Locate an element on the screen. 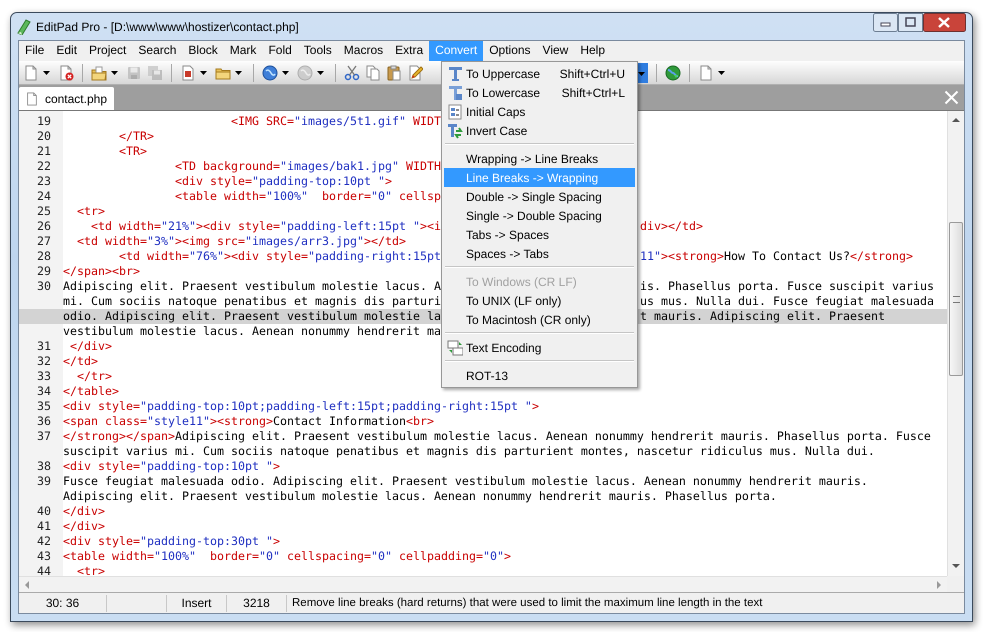 The height and width of the screenshot is (632, 983). menu-item: Mark is located at coordinates (243, 51).